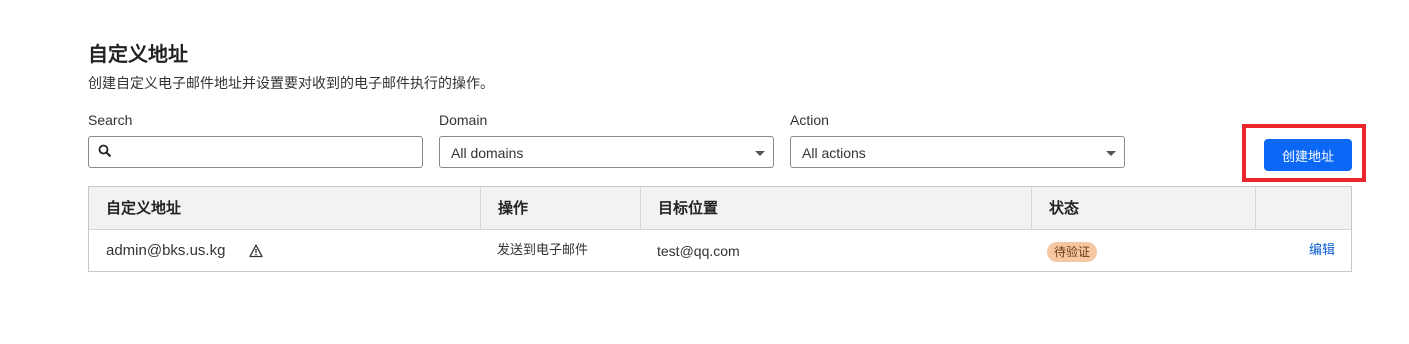  I want to click on column-header-destination: 目标位置, so click(836, 208).